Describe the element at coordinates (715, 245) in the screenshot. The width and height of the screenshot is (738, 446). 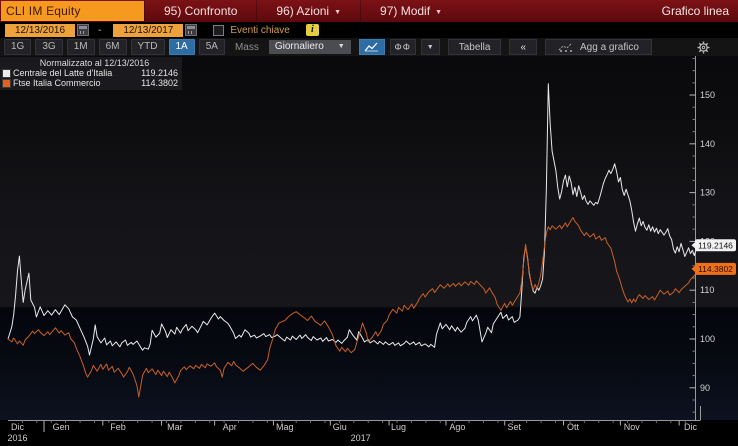
I see `last-price-badge-value: 119.2146` at that location.